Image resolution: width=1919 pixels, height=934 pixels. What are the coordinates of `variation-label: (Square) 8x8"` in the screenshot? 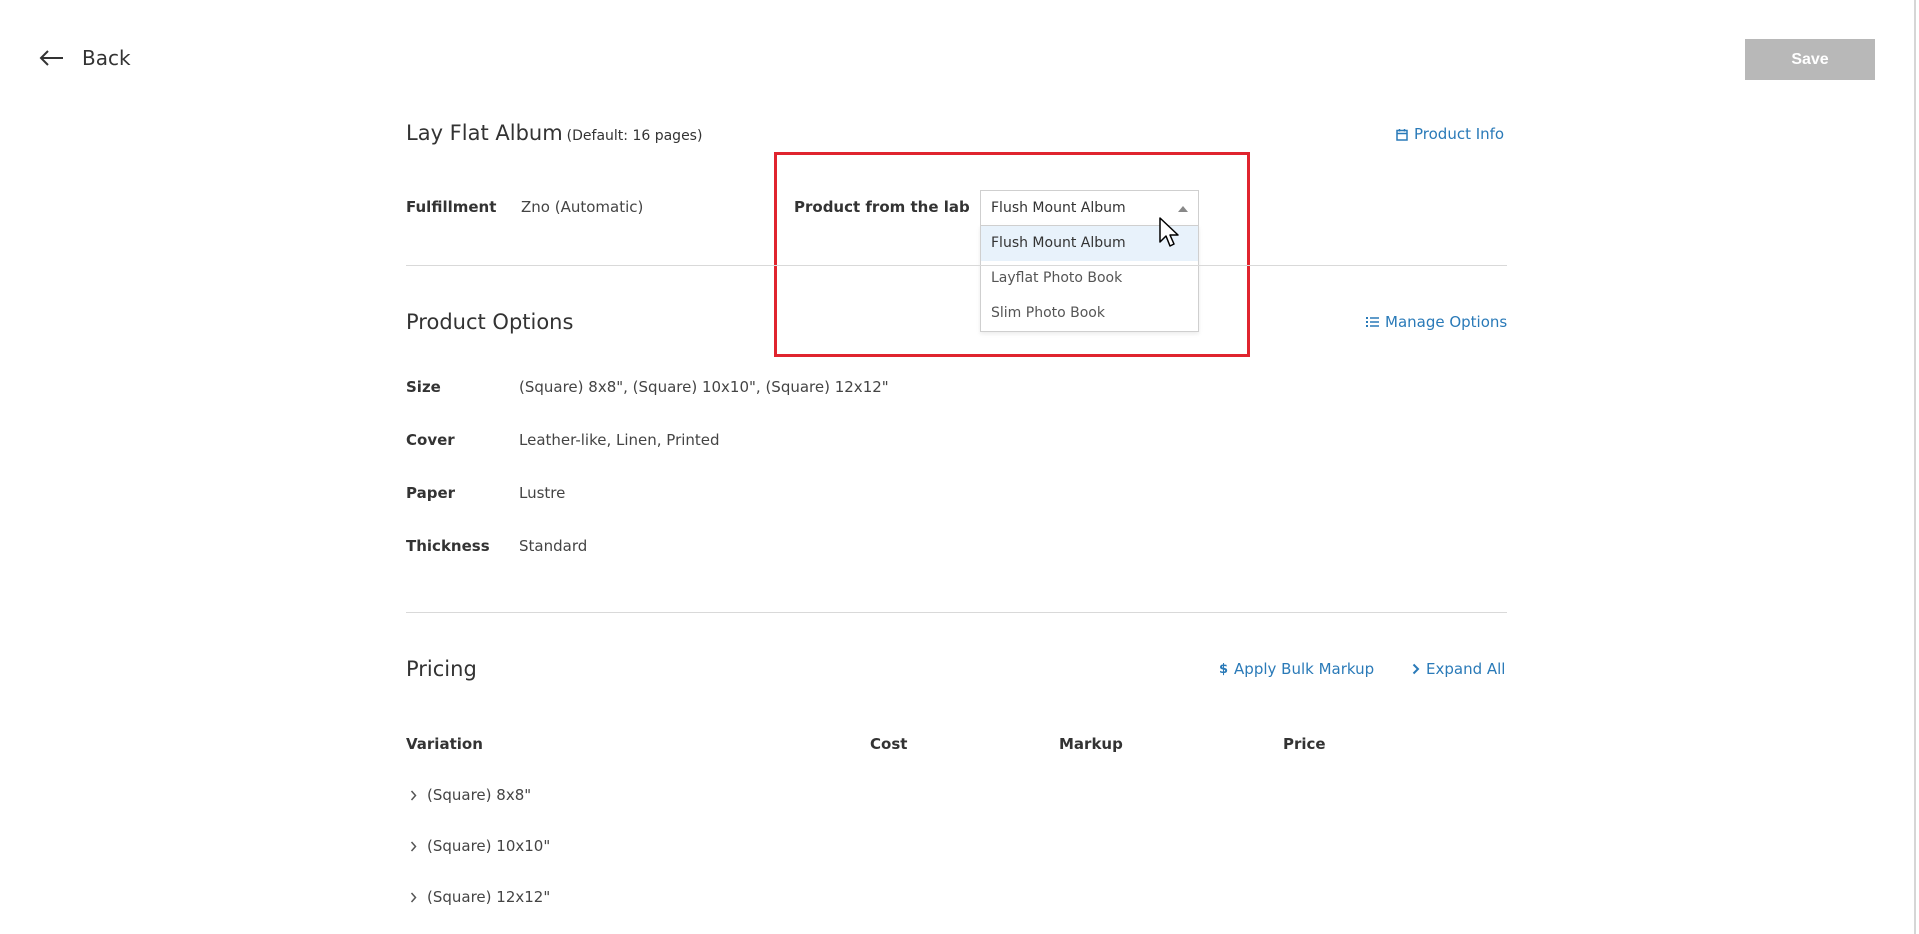 It's located at (479, 795).